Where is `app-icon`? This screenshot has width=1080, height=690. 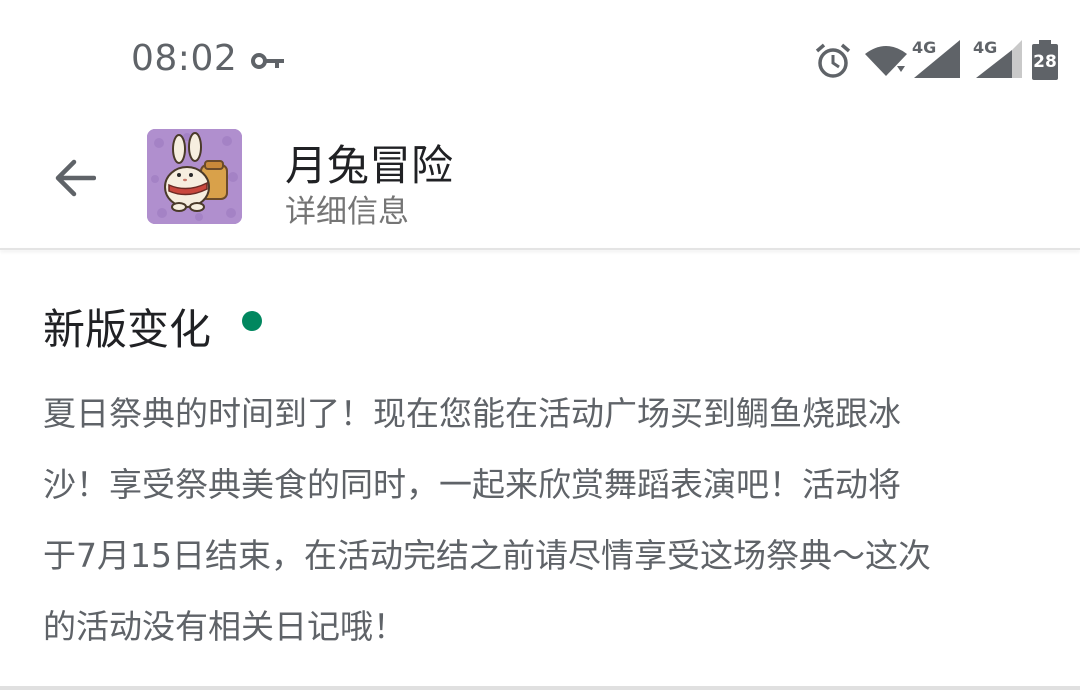 app-icon is located at coordinates (194, 176).